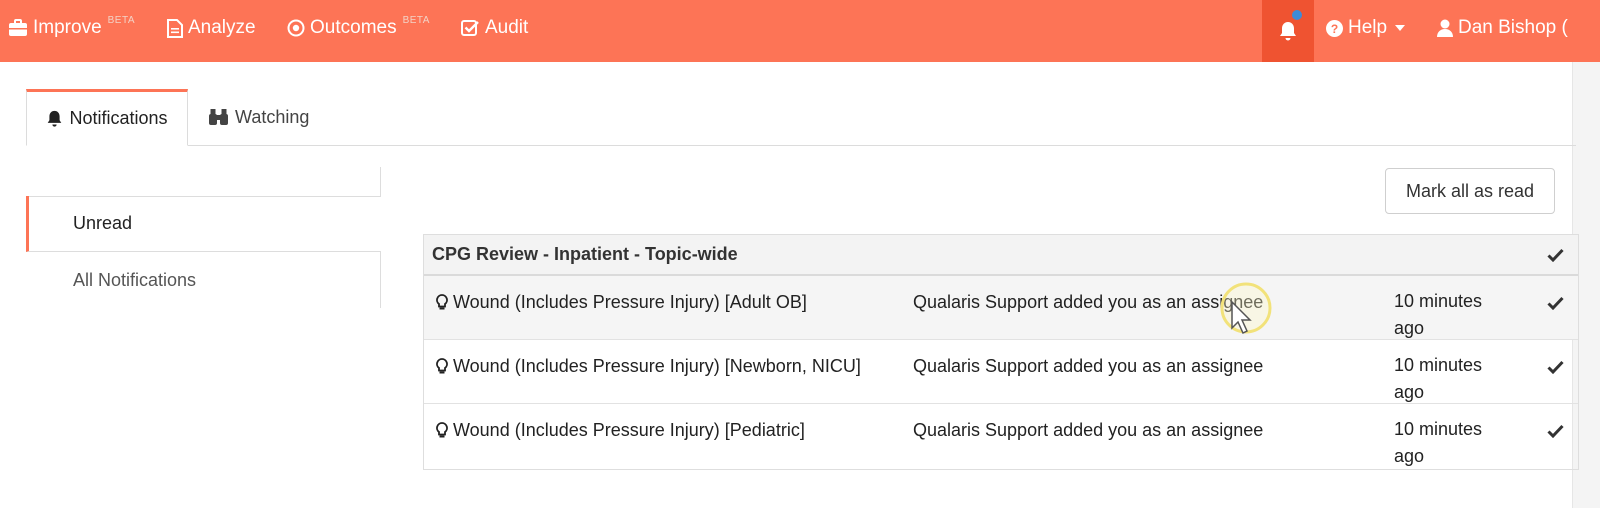 This screenshot has width=1600, height=508. I want to click on sidebar-spacer, so click(203, 182).